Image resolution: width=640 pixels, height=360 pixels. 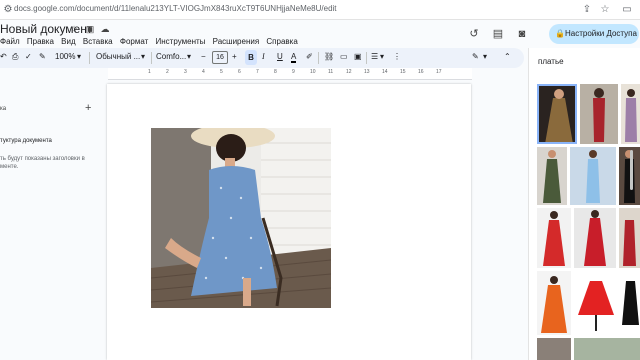 I want to click on bold-button: B, so click(x=251, y=57).